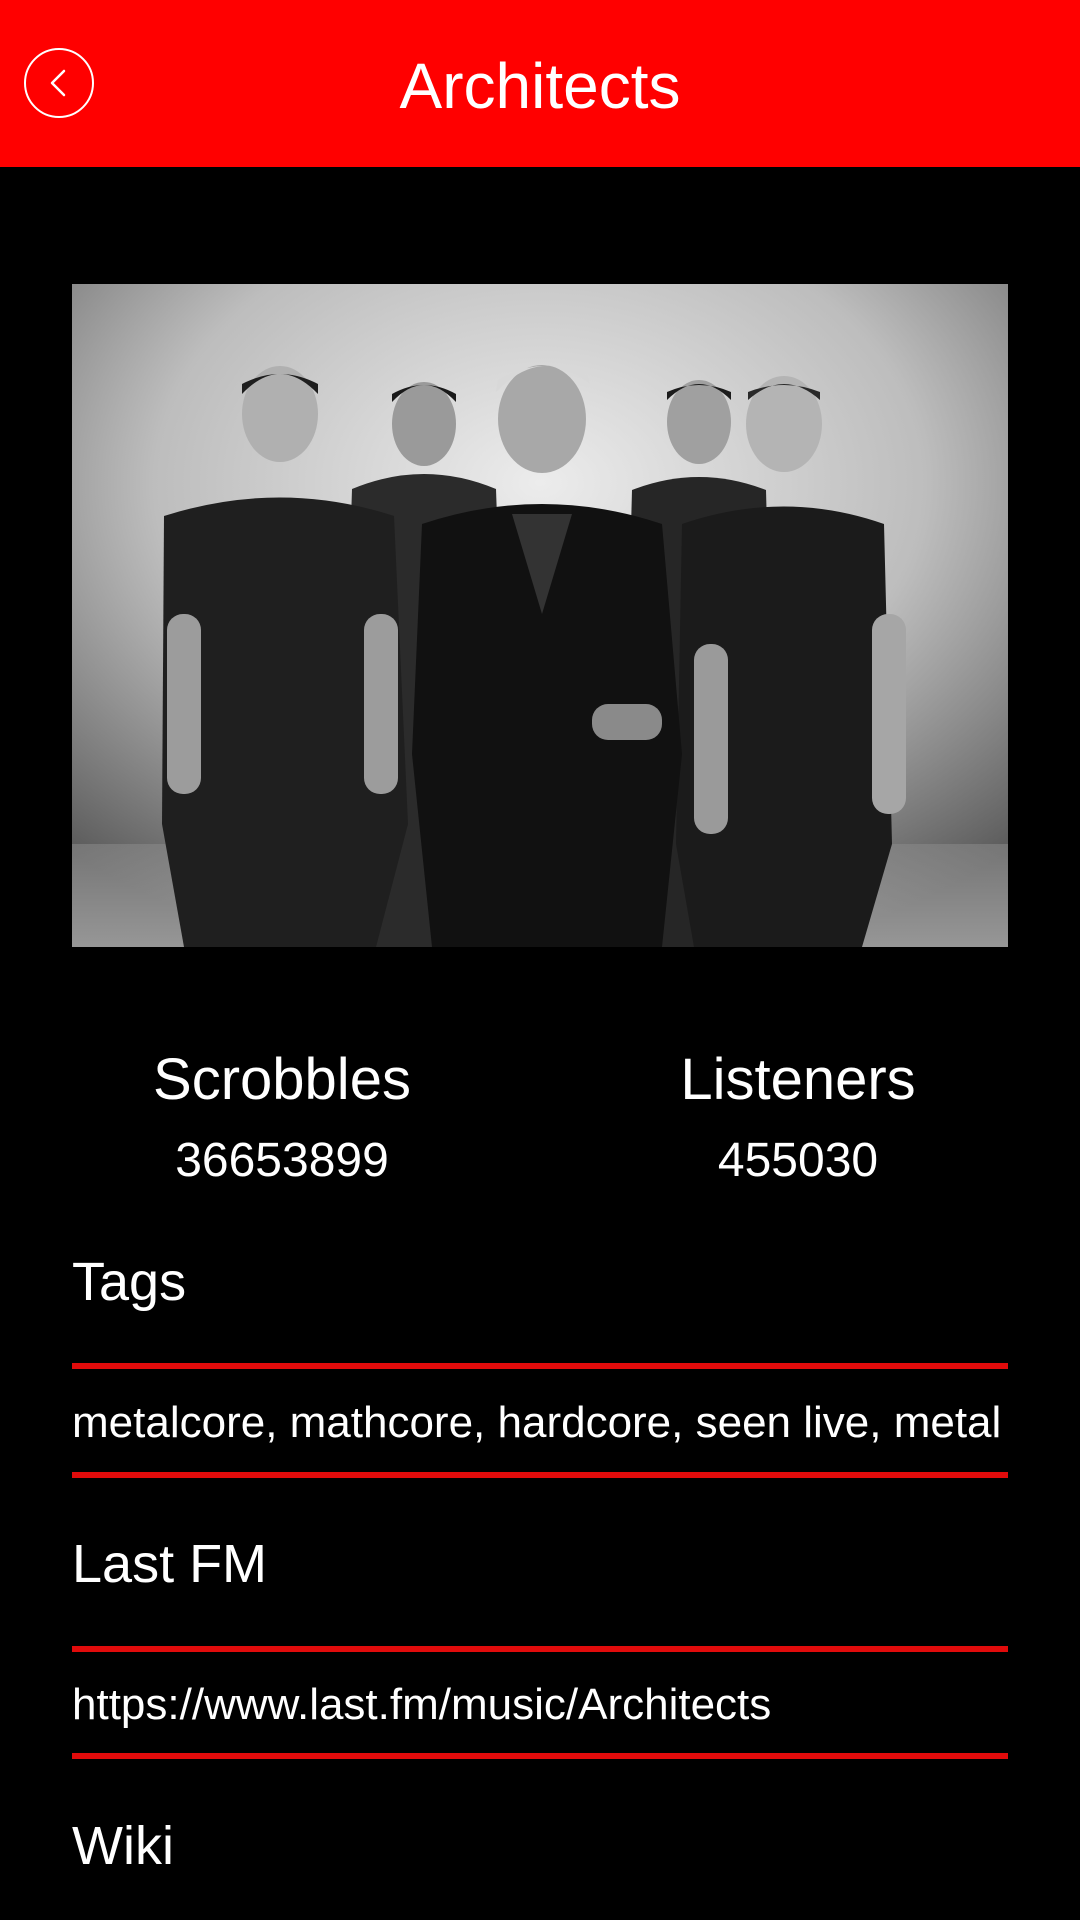  What do you see at coordinates (798, 1160) in the screenshot?
I see `listeners-value: 455030` at bounding box center [798, 1160].